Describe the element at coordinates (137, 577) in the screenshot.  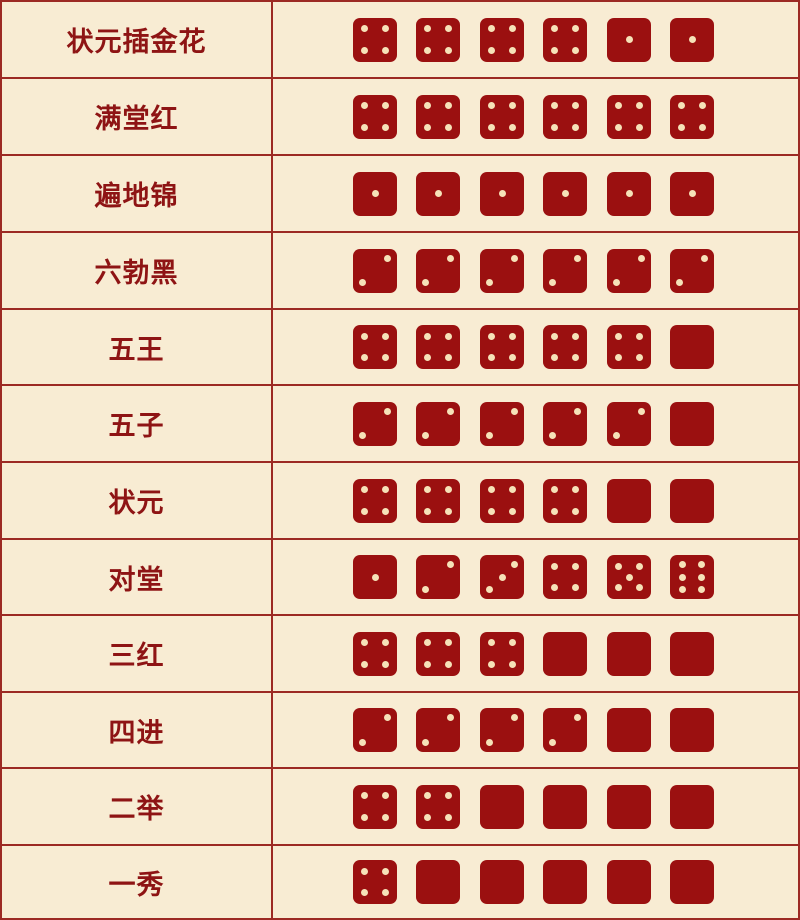
I see `combination-name: 对堂` at that location.